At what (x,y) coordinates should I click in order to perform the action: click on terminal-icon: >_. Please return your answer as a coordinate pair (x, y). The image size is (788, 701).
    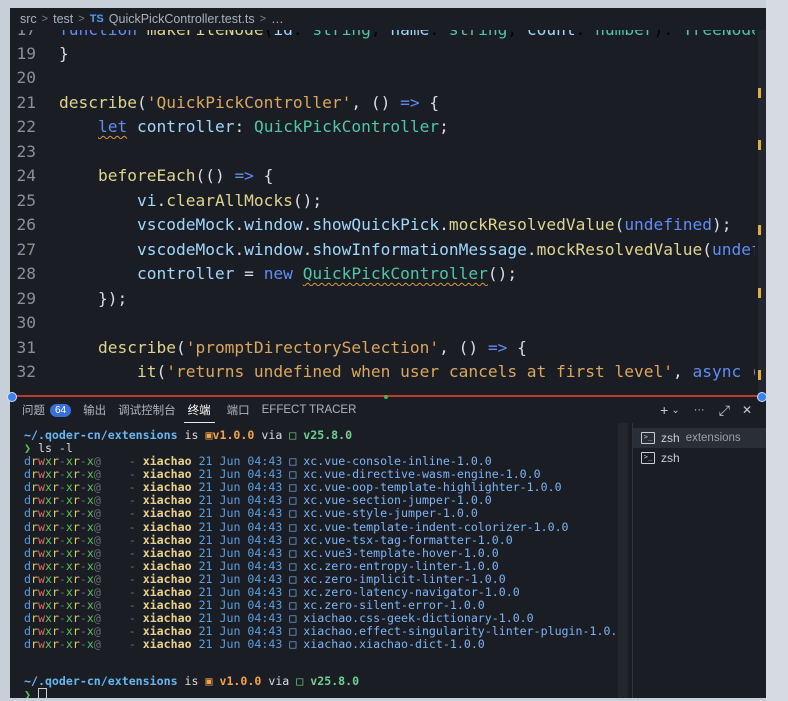
    Looking at the image, I should click on (648, 458).